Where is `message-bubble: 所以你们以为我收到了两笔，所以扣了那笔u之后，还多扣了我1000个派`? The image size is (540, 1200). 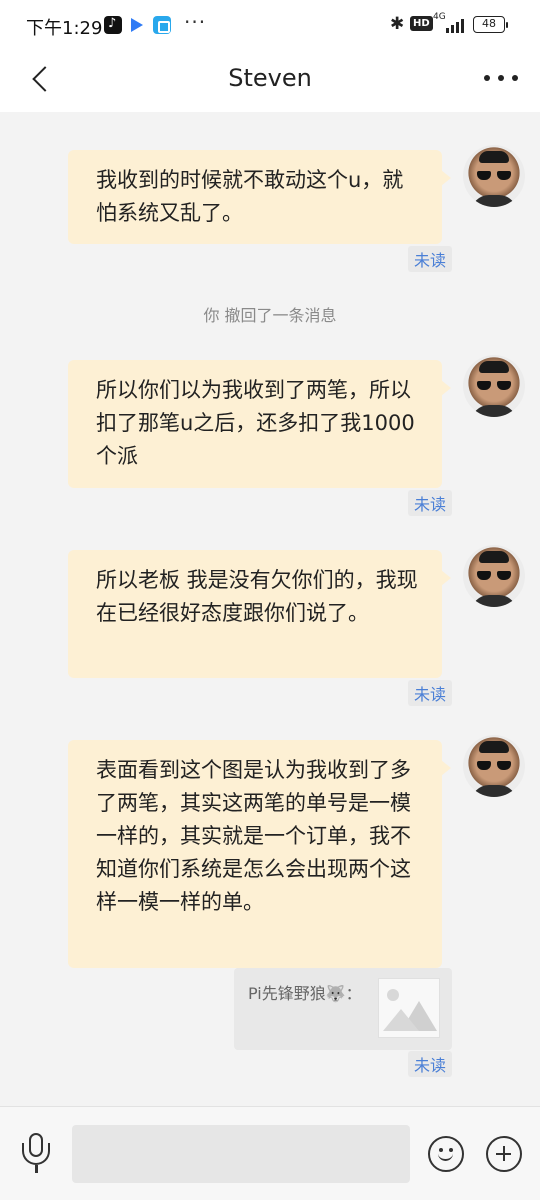 message-bubble: 所以你们以为我收到了两笔，所以扣了那笔u之后，还多扣了我1000个派 is located at coordinates (259, 424).